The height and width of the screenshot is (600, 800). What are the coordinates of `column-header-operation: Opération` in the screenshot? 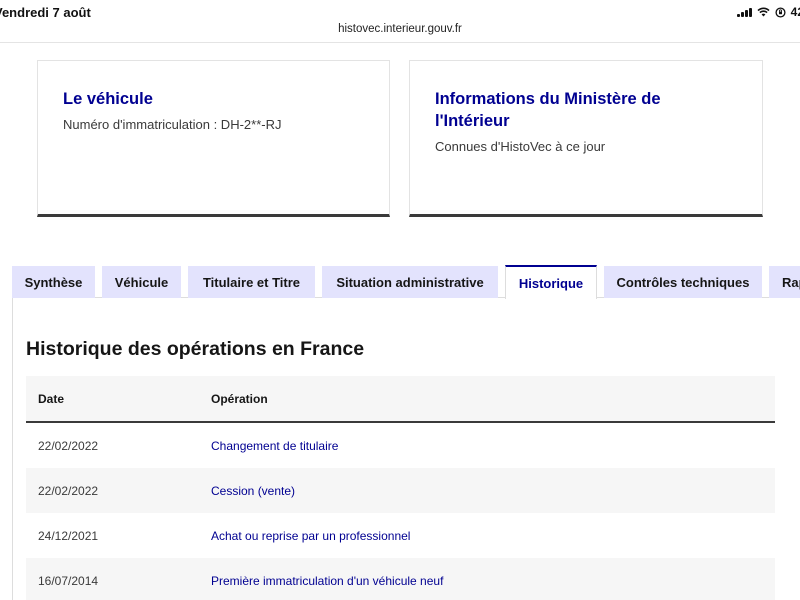 It's located at (239, 398).